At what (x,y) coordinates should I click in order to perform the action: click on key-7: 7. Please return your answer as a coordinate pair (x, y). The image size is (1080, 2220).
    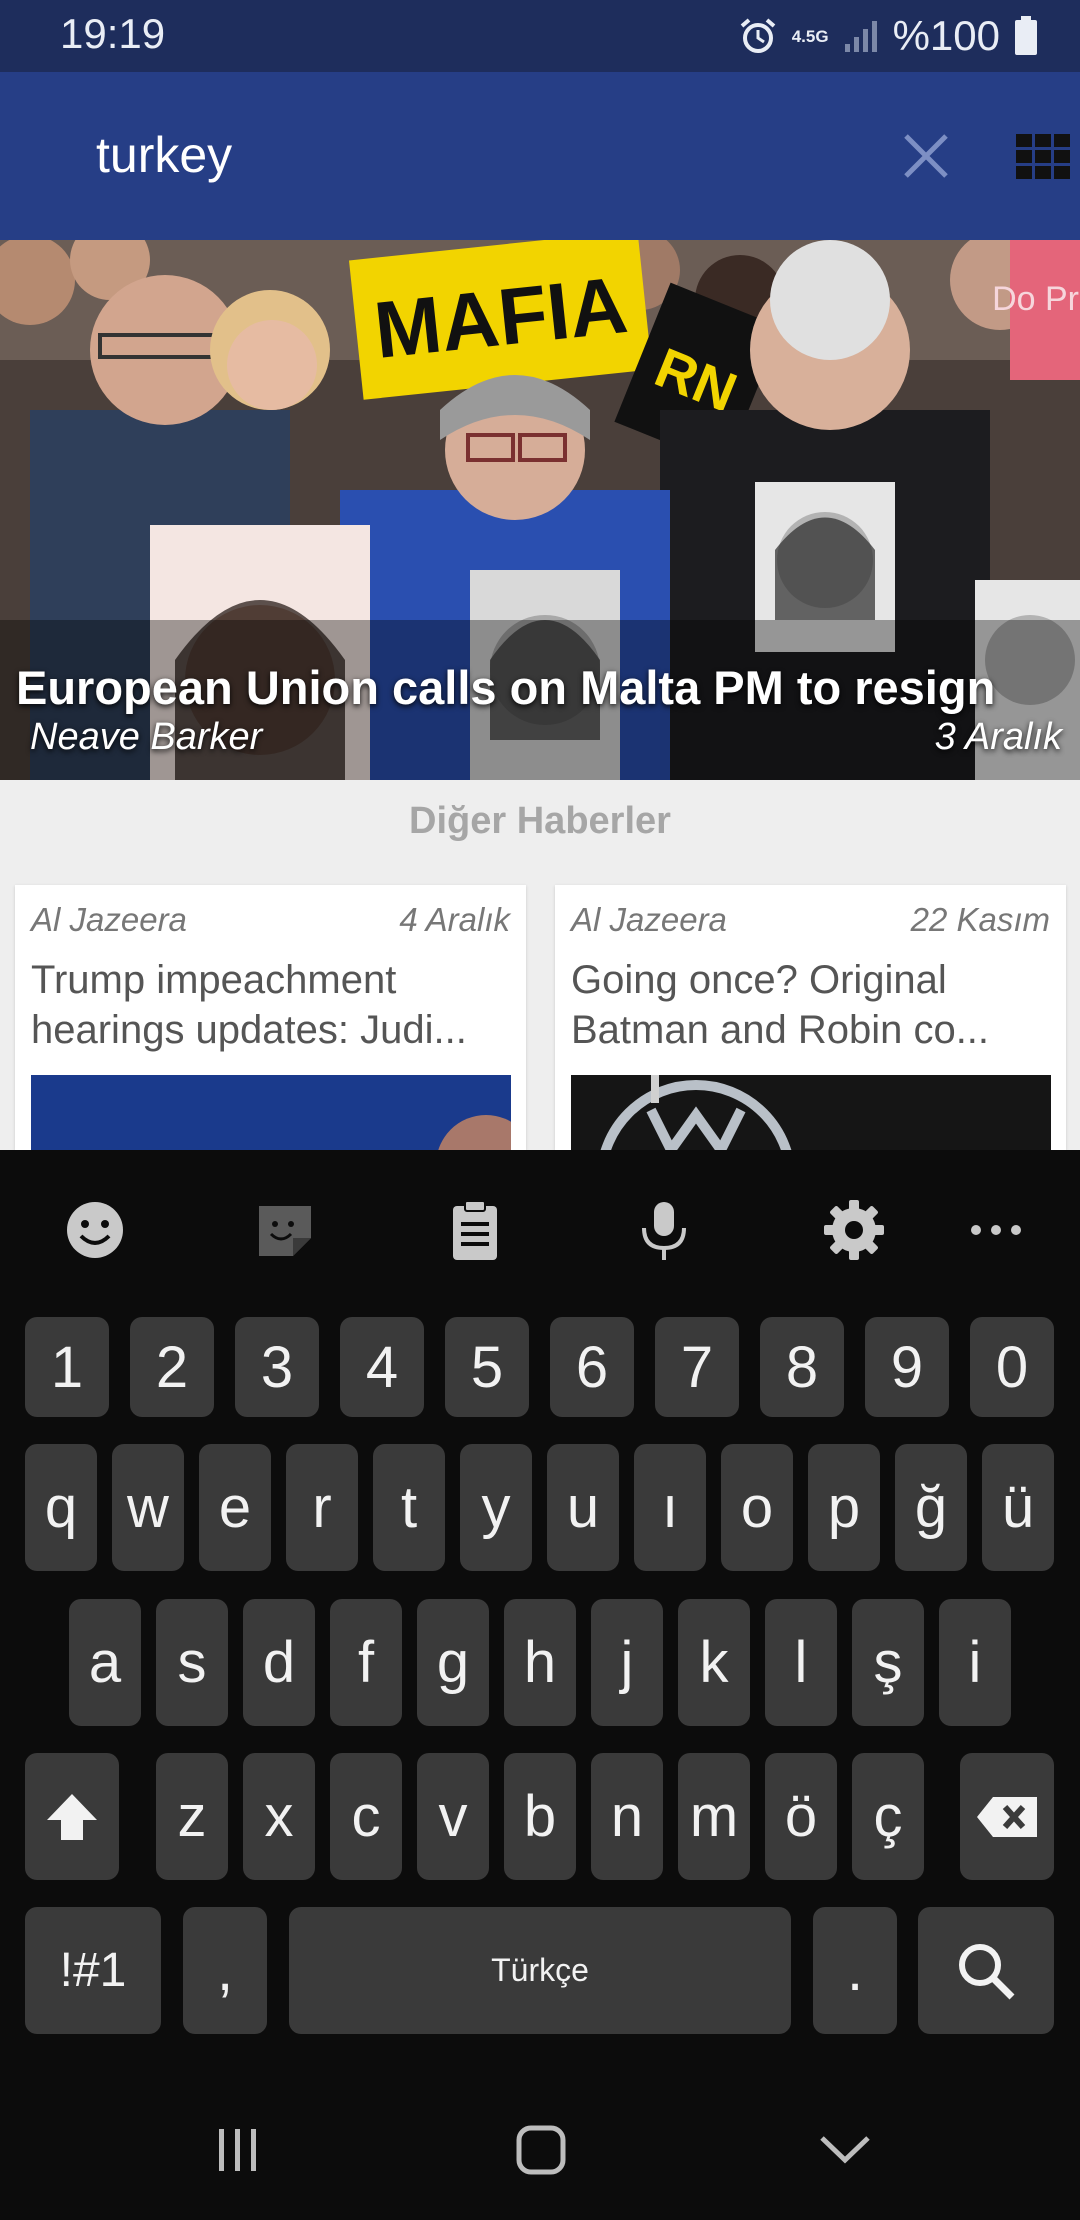
    Looking at the image, I should click on (697, 1367).